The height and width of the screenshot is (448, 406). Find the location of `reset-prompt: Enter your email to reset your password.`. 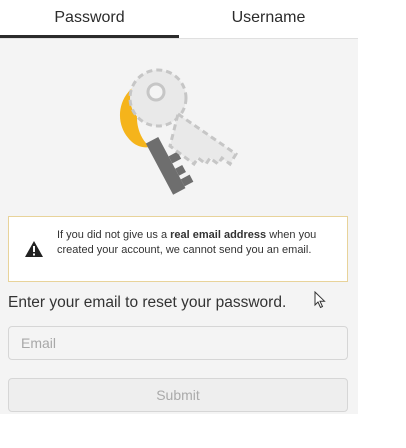

reset-prompt: Enter your email to reset your password. is located at coordinates (147, 302).